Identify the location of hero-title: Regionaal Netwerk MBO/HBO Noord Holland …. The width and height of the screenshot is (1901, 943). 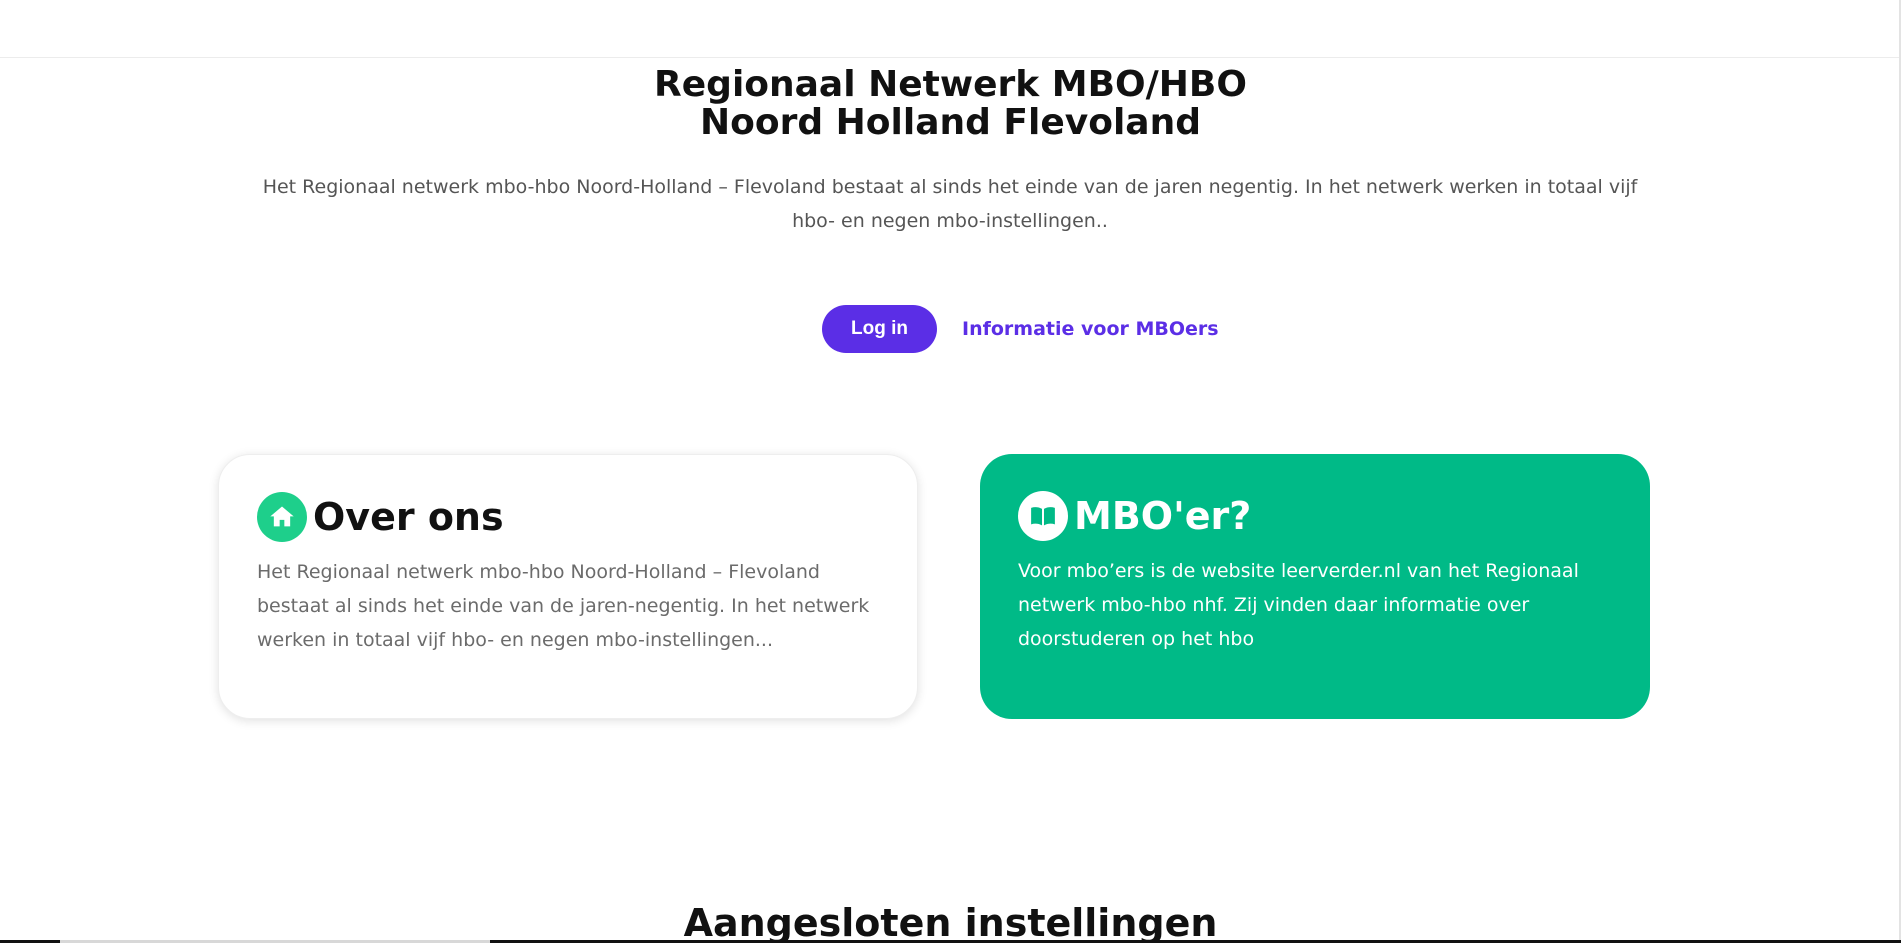
(950, 104).